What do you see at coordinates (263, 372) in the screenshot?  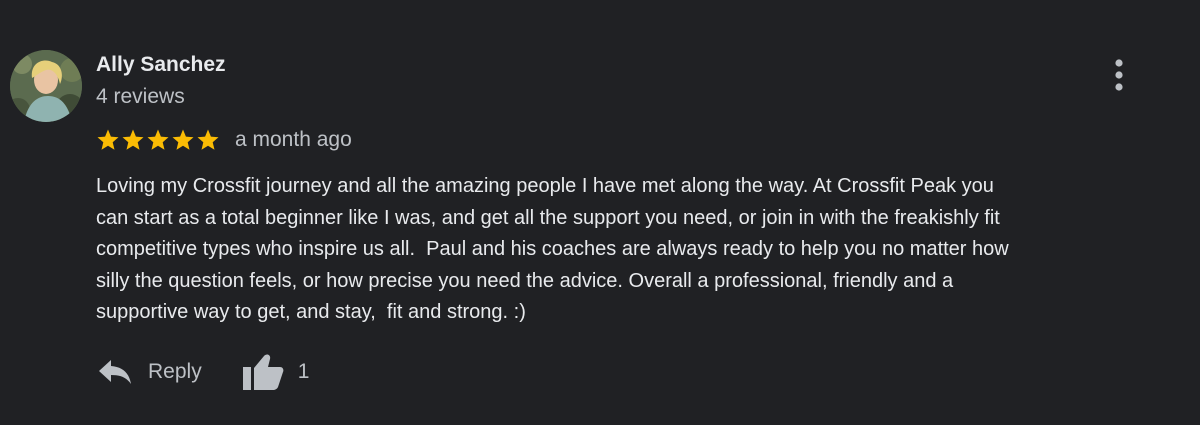 I see `thumbs-up-icon` at bounding box center [263, 372].